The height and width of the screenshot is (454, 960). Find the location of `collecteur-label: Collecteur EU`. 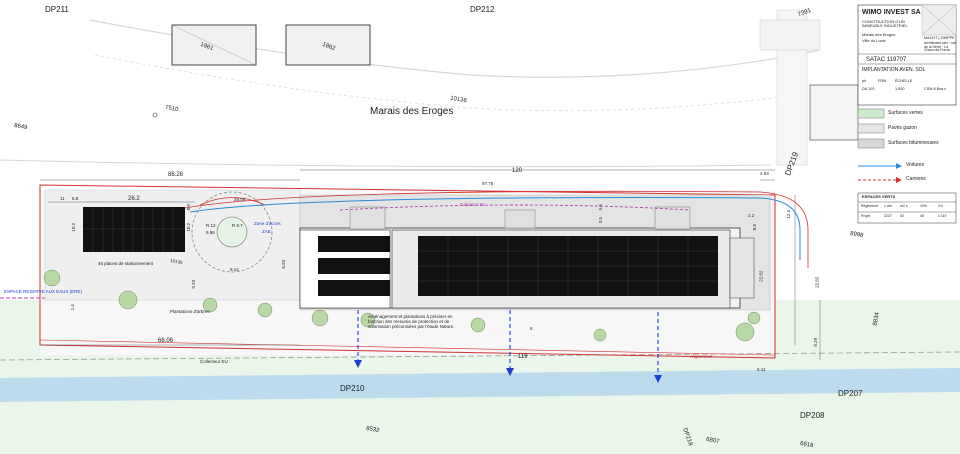

collecteur-label: Collecteur EU is located at coordinates (214, 361).